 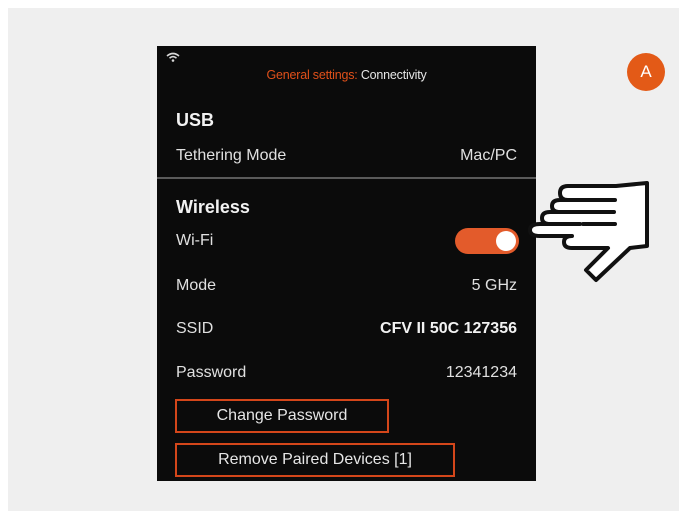 What do you see at coordinates (195, 240) in the screenshot?
I see `wifi-label: Wi-Fi` at bounding box center [195, 240].